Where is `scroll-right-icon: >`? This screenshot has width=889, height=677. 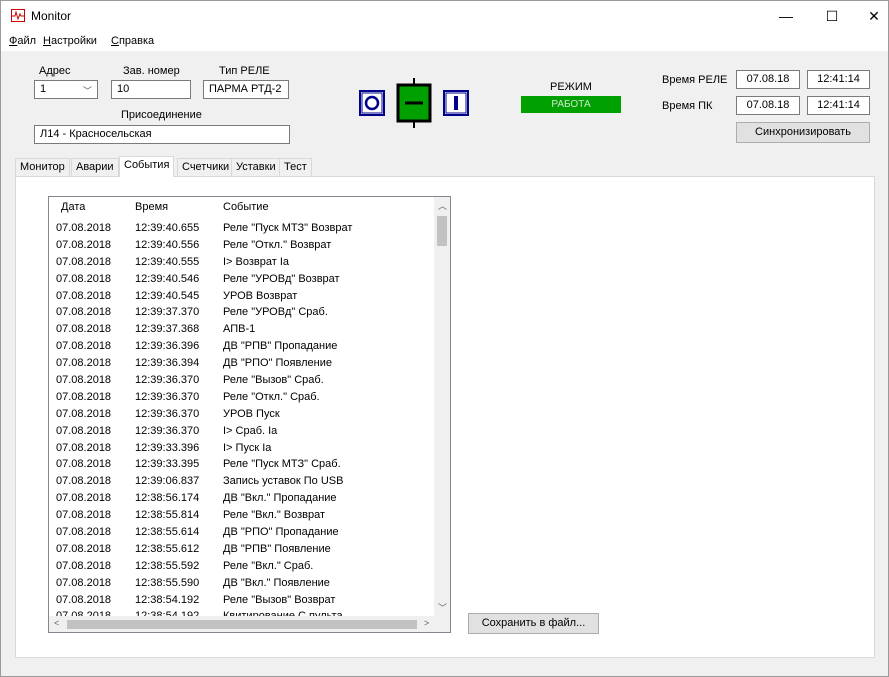
scroll-right-icon: > is located at coordinates (426, 623).